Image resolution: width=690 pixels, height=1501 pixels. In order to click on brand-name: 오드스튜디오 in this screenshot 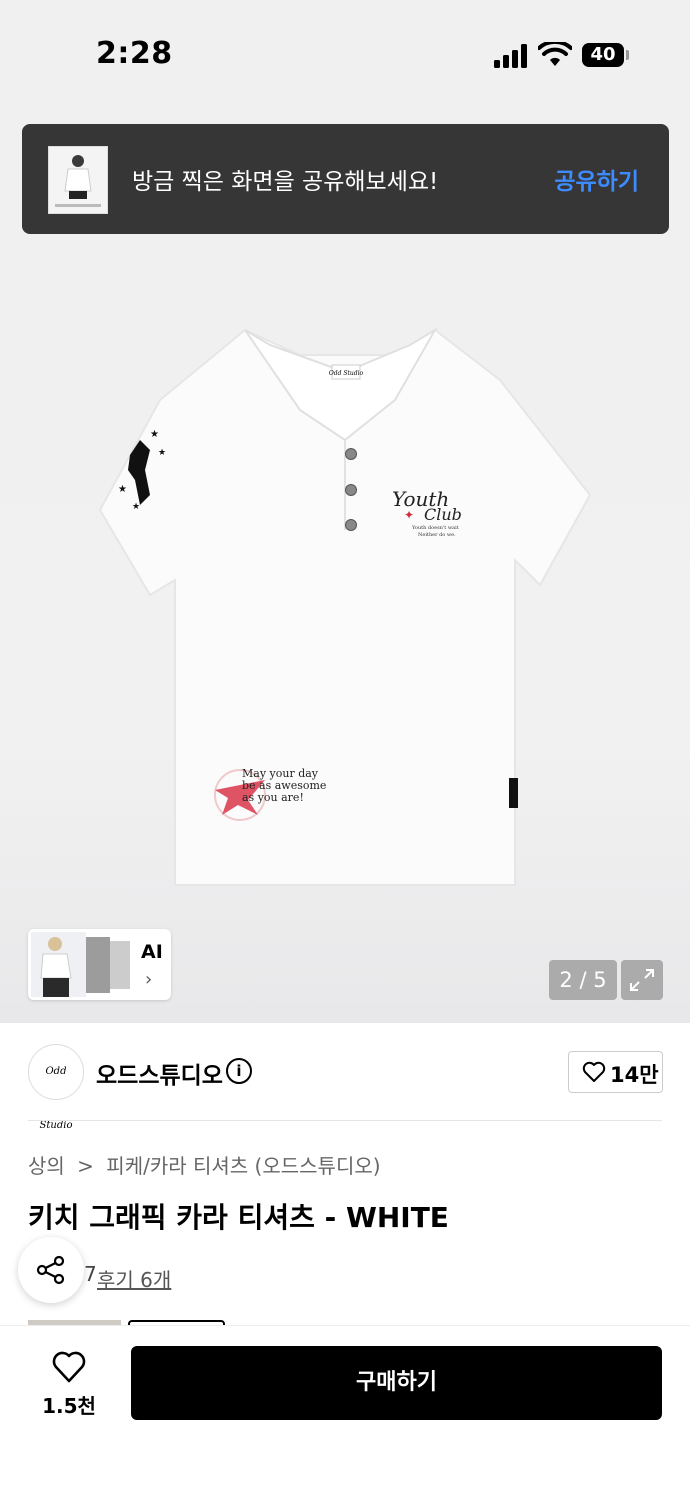, I will do `click(159, 1073)`.